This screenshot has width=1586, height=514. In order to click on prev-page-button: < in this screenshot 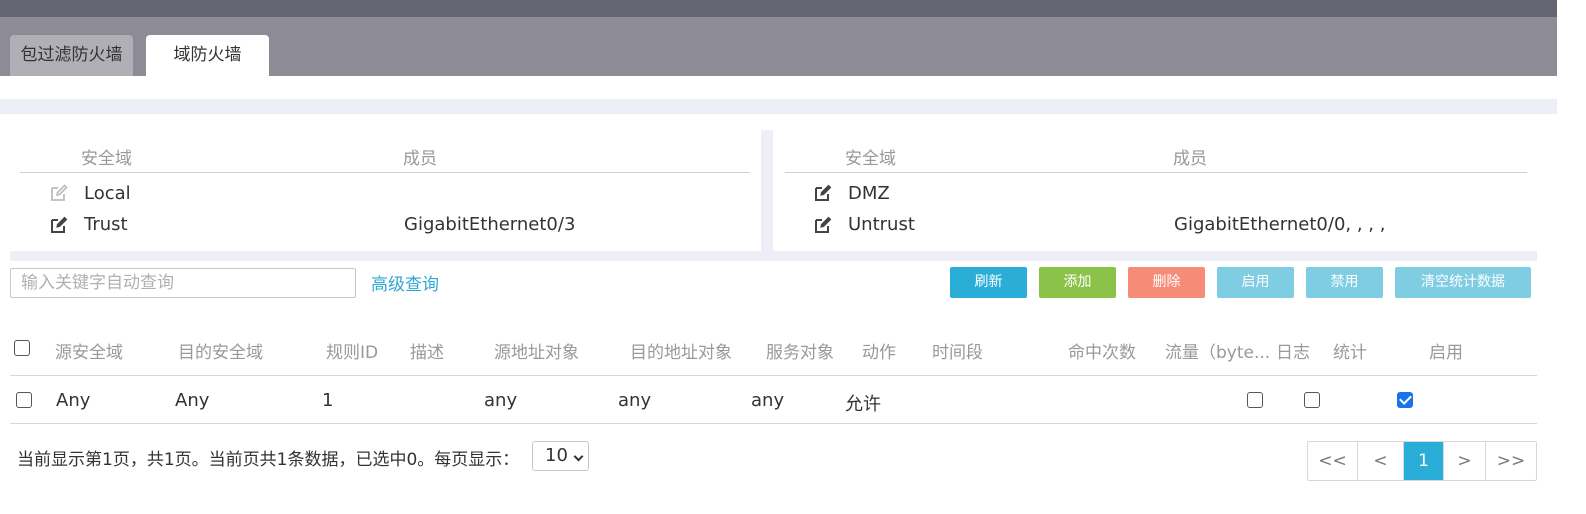, I will do `click(1381, 461)`.